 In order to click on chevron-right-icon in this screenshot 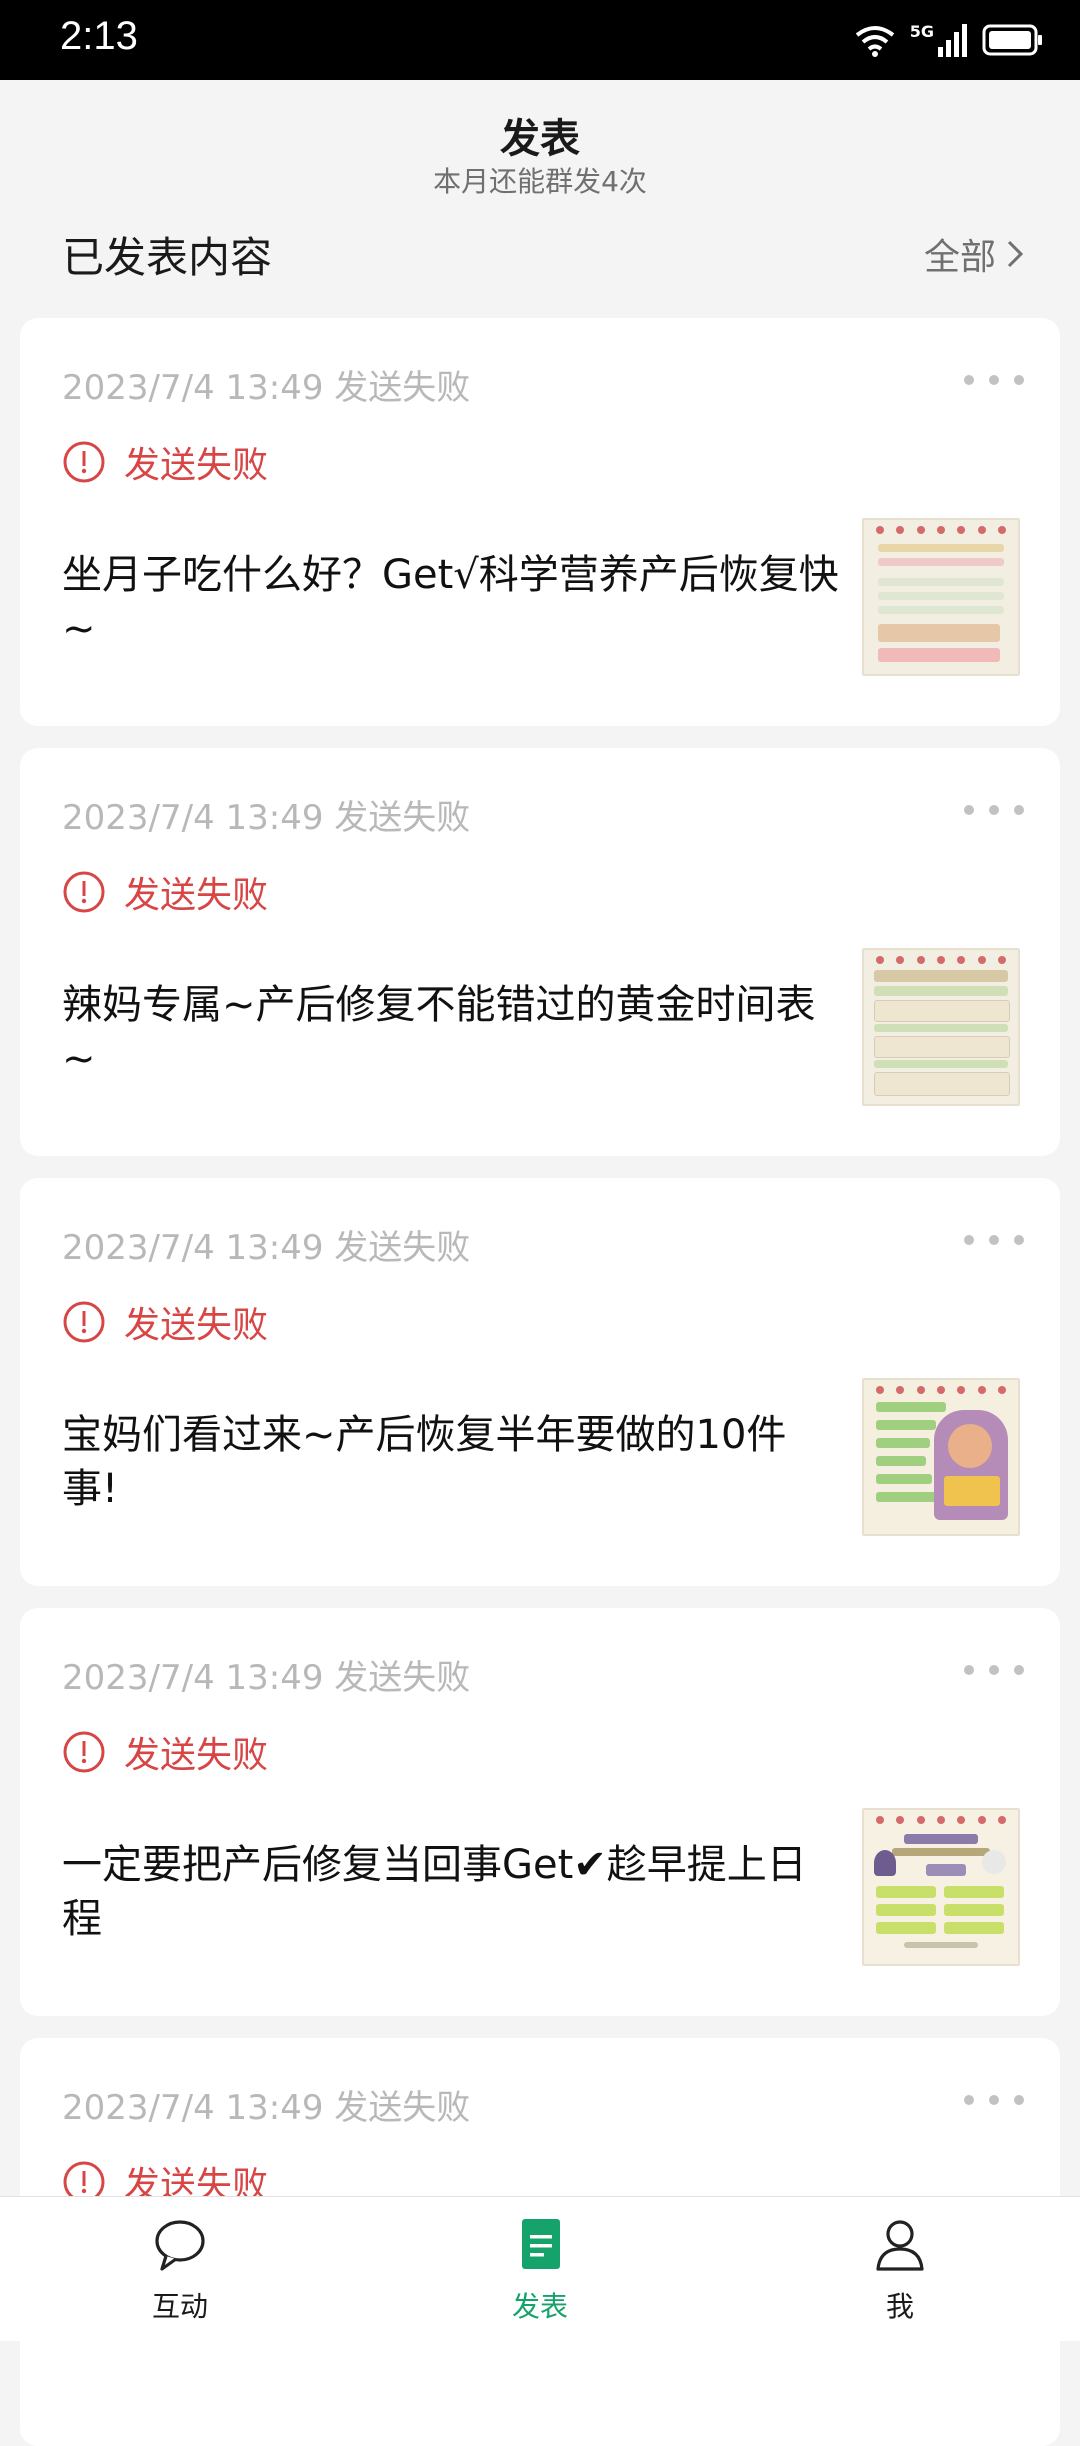, I will do `click(1015, 254)`.